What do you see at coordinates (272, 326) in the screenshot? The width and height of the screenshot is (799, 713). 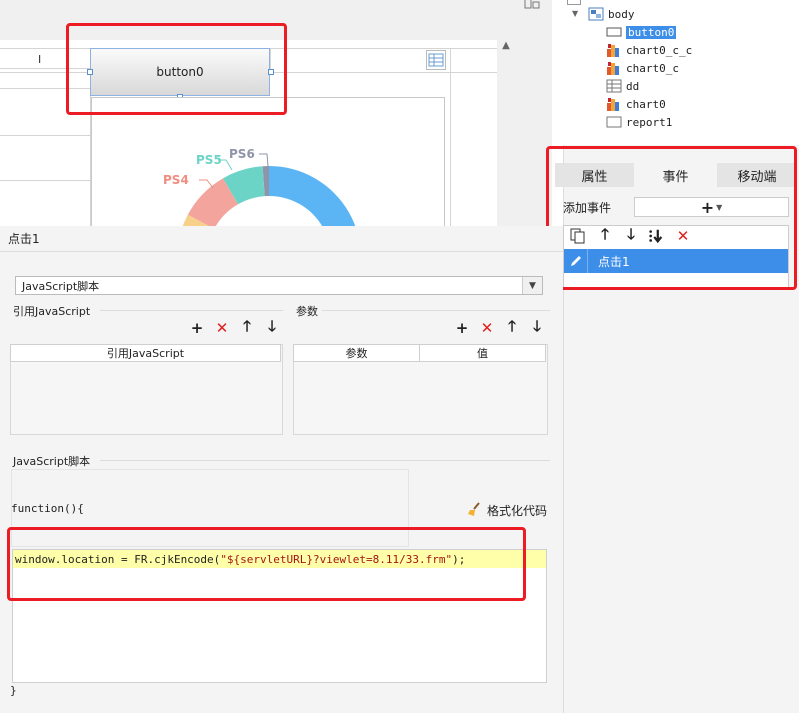 I see `ref-down-icon: 🡓` at bounding box center [272, 326].